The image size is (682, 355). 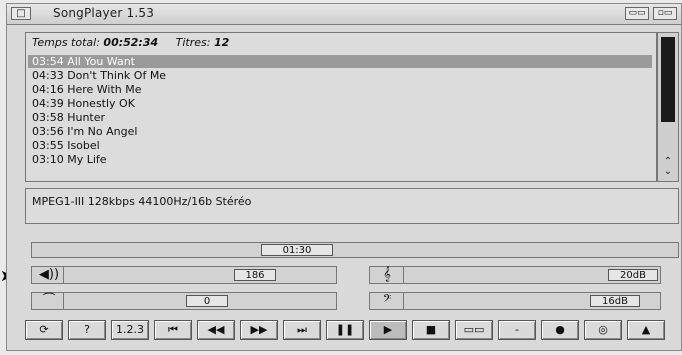 I want to click on zoom-icon: ▭▭, so click(x=637, y=13).